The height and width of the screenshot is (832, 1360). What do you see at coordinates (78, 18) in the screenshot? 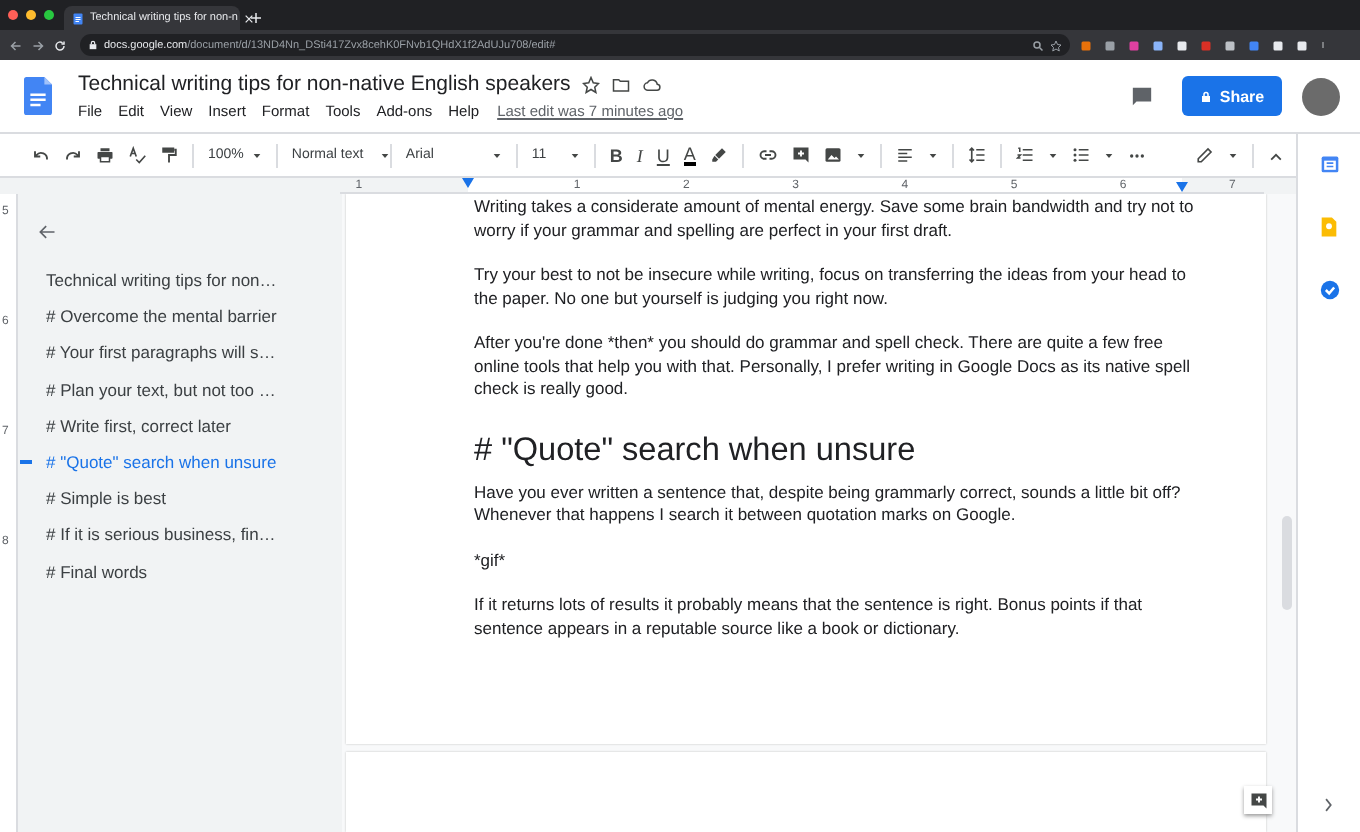
I see `document-icon` at bounding box center [78, 18].